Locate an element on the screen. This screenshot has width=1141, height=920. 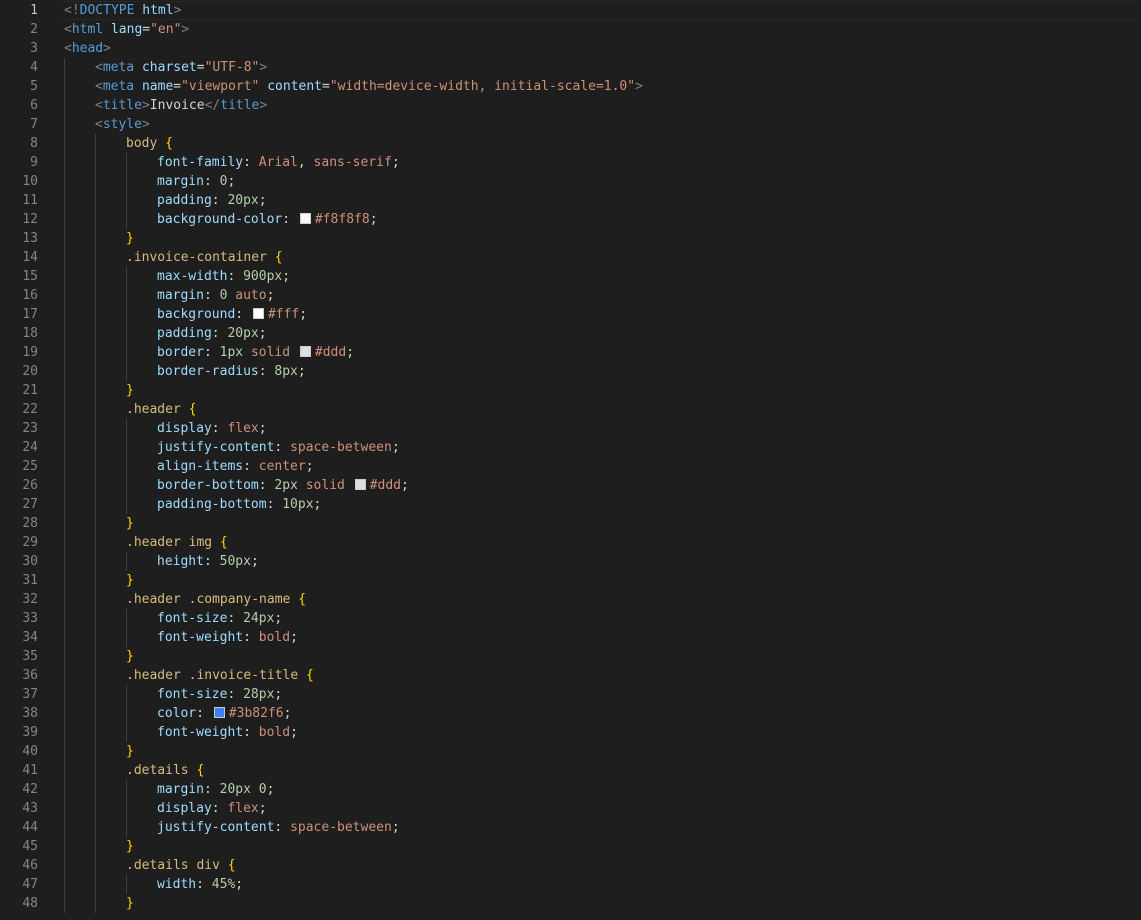
code-text: body { is located at coordinates (149, 143).